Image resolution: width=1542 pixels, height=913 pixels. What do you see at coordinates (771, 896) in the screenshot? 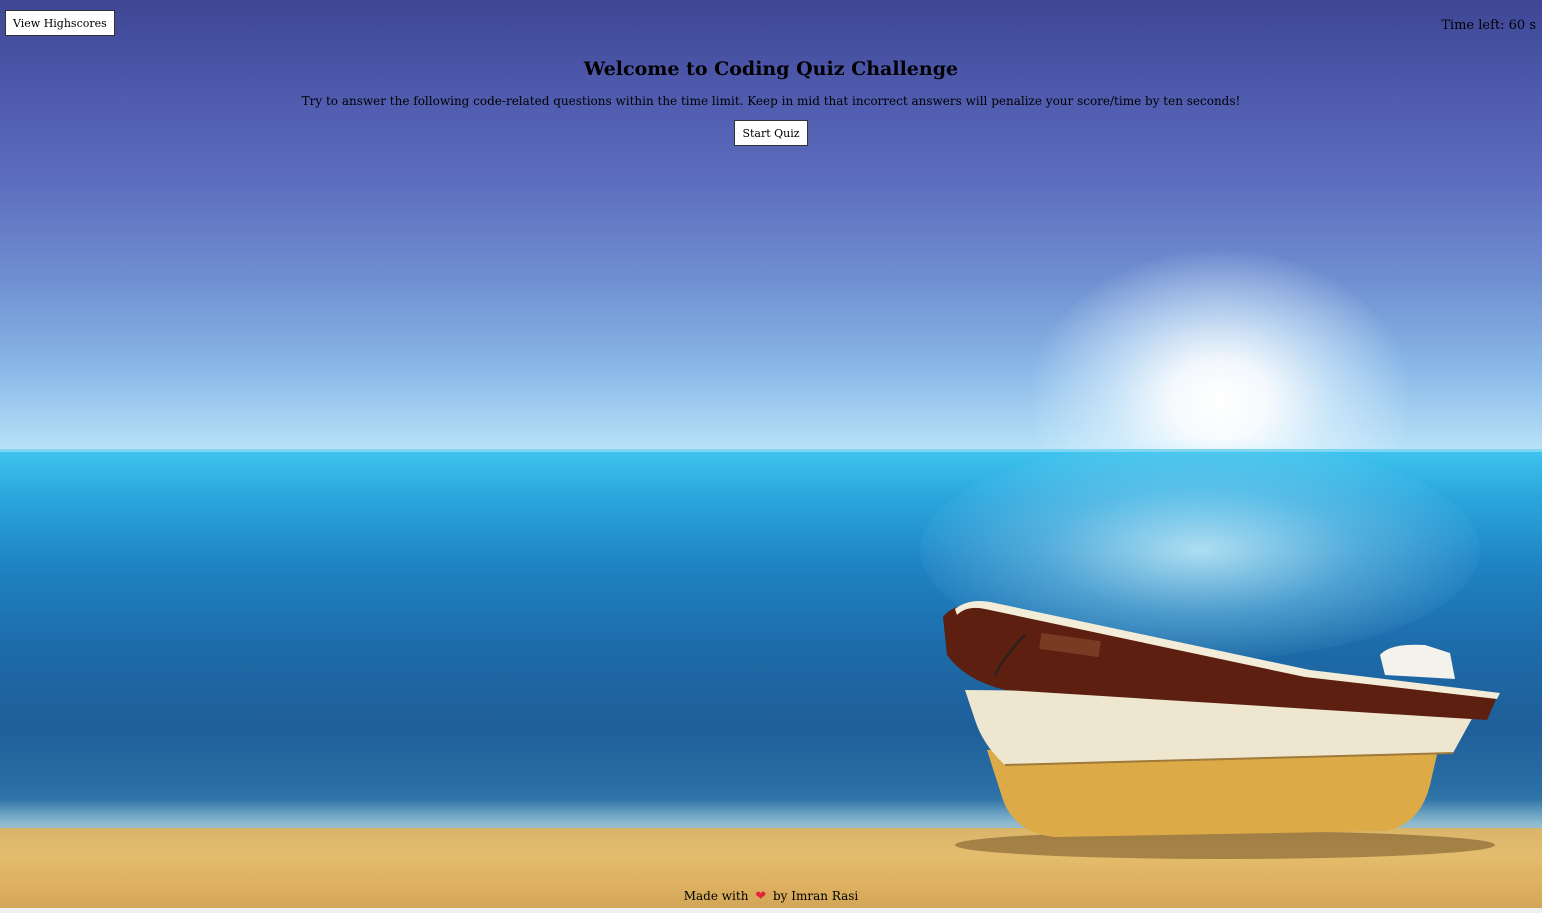
I see `footer: Made with ❤ by Imran Rasi` at bounding box center [771, 896].